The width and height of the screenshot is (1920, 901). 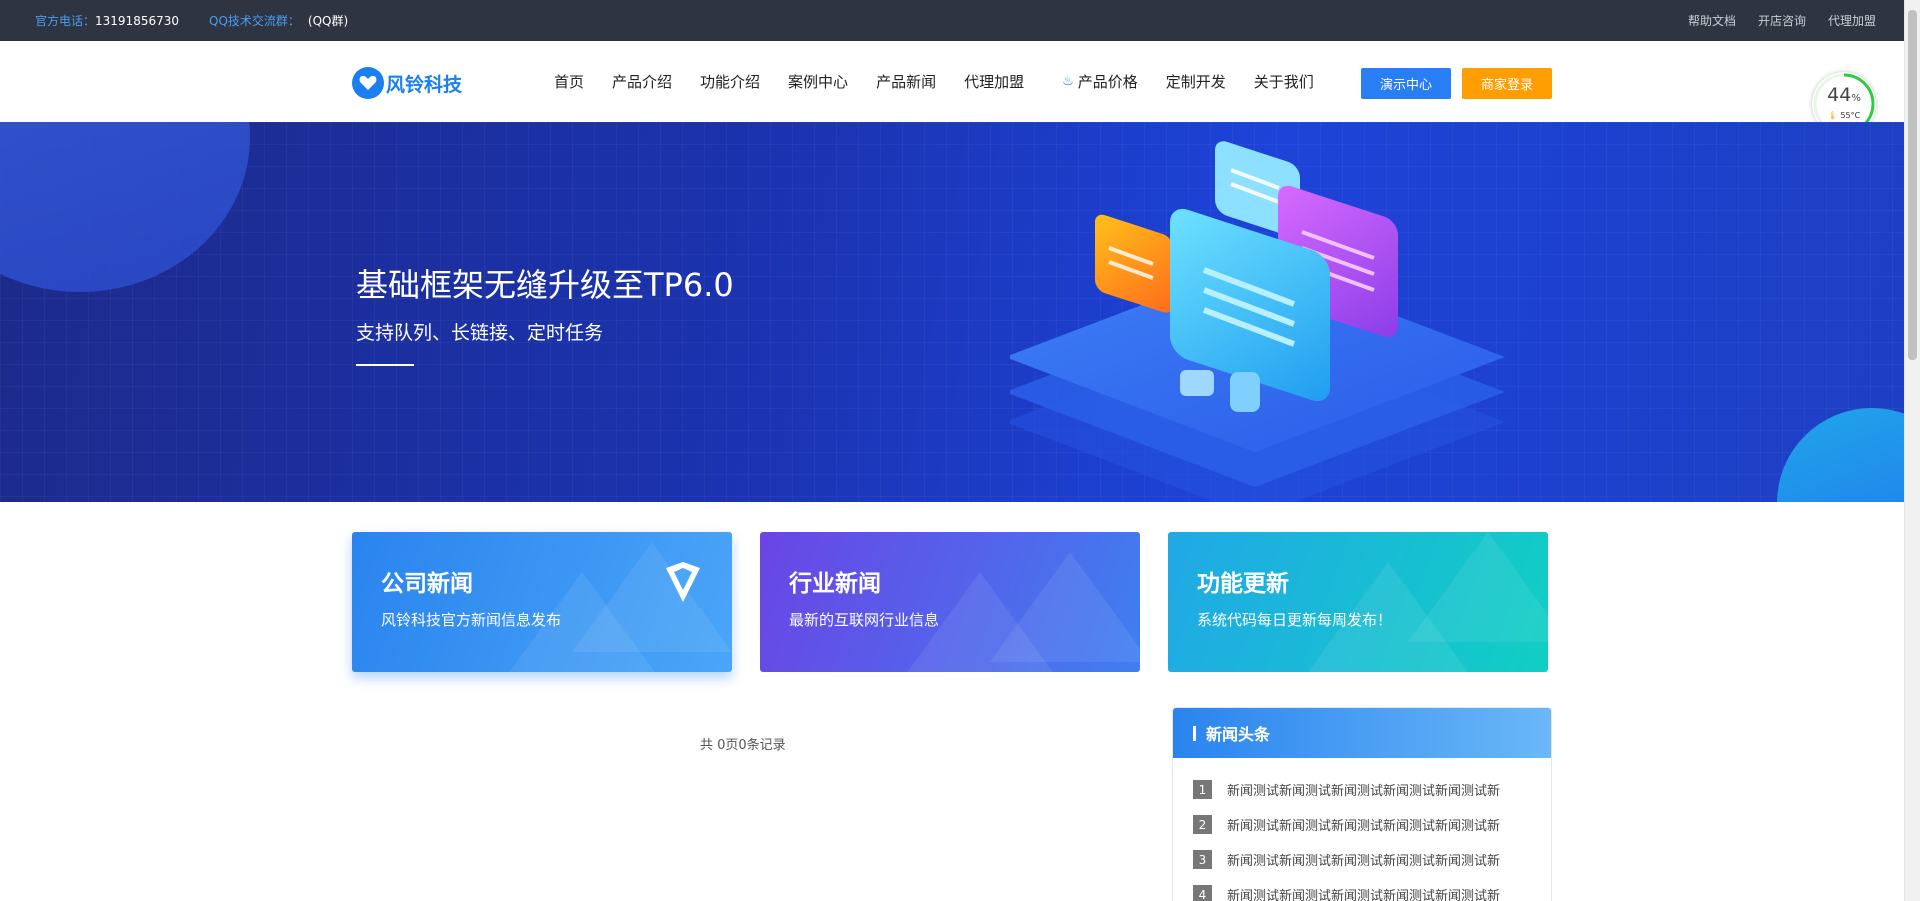 I want to click on logo: 风铃科技, so click(x=407, y=83).